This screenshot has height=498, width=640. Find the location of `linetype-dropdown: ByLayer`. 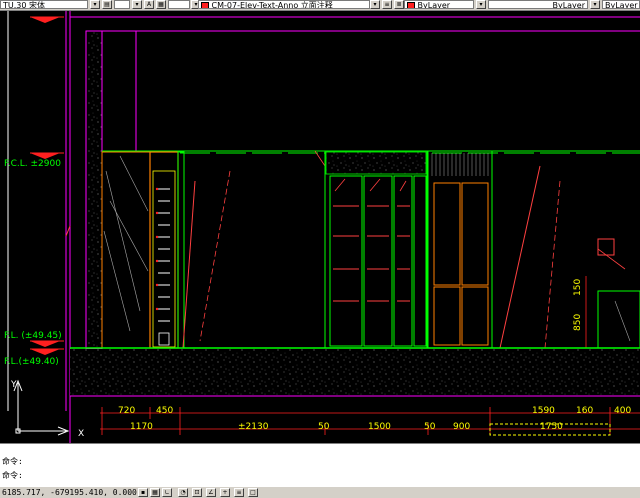

linetype-dropdown: ByLayer is located at coordinates (538, 4).